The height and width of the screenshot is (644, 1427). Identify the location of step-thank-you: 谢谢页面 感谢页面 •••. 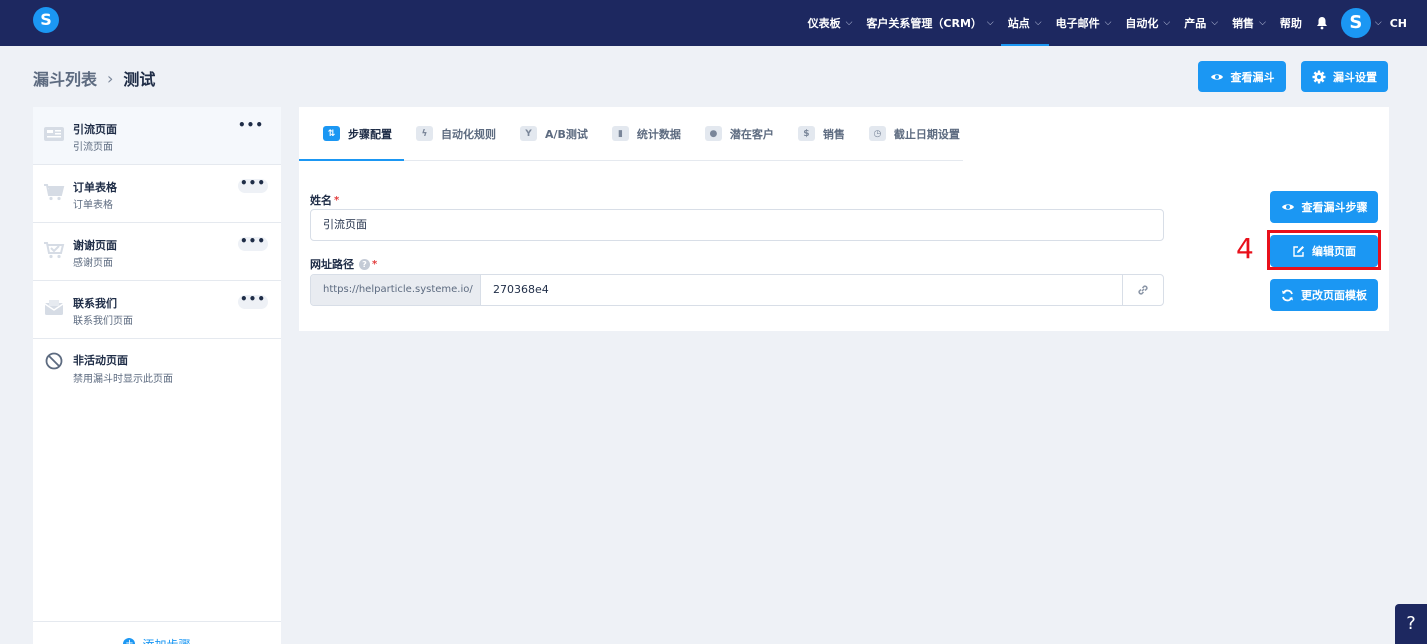
(157, 252).